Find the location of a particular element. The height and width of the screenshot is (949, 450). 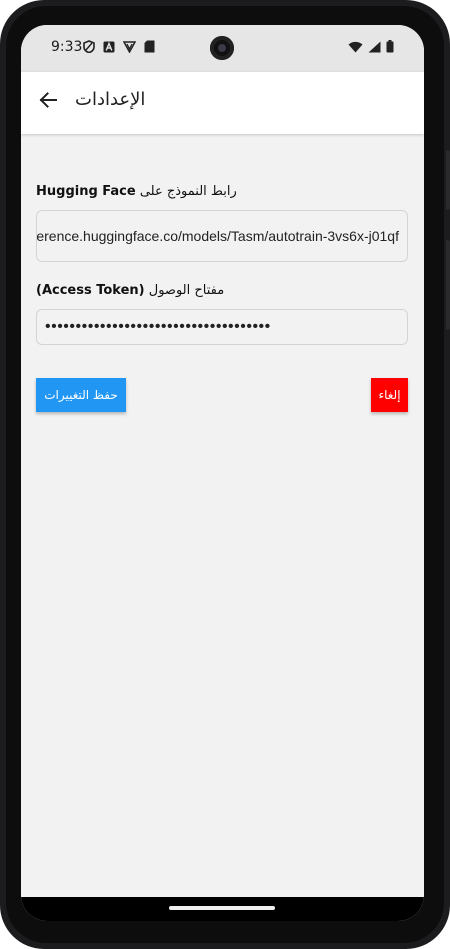

volume-button is located at coordinates (448, 180).